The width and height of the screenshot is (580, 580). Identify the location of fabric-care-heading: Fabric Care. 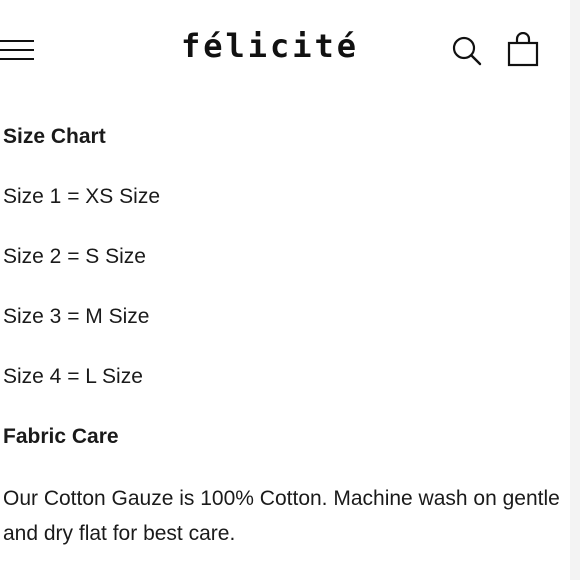
(61, 436).